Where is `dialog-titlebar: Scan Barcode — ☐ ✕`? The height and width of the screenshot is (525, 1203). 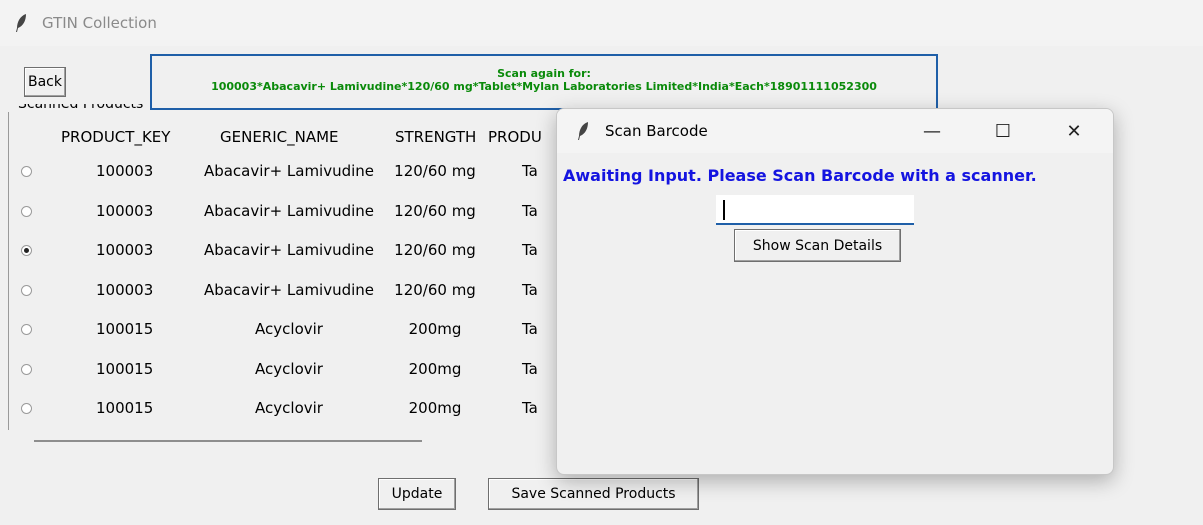
dialog-titlebar: Scan Barcode — ☐ ✕ is located at coordinates (835, 131).